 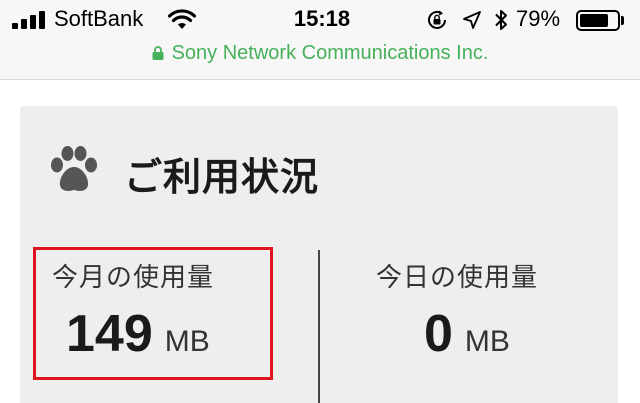 I want to click on paw-icon, so click(x=74, y=168).